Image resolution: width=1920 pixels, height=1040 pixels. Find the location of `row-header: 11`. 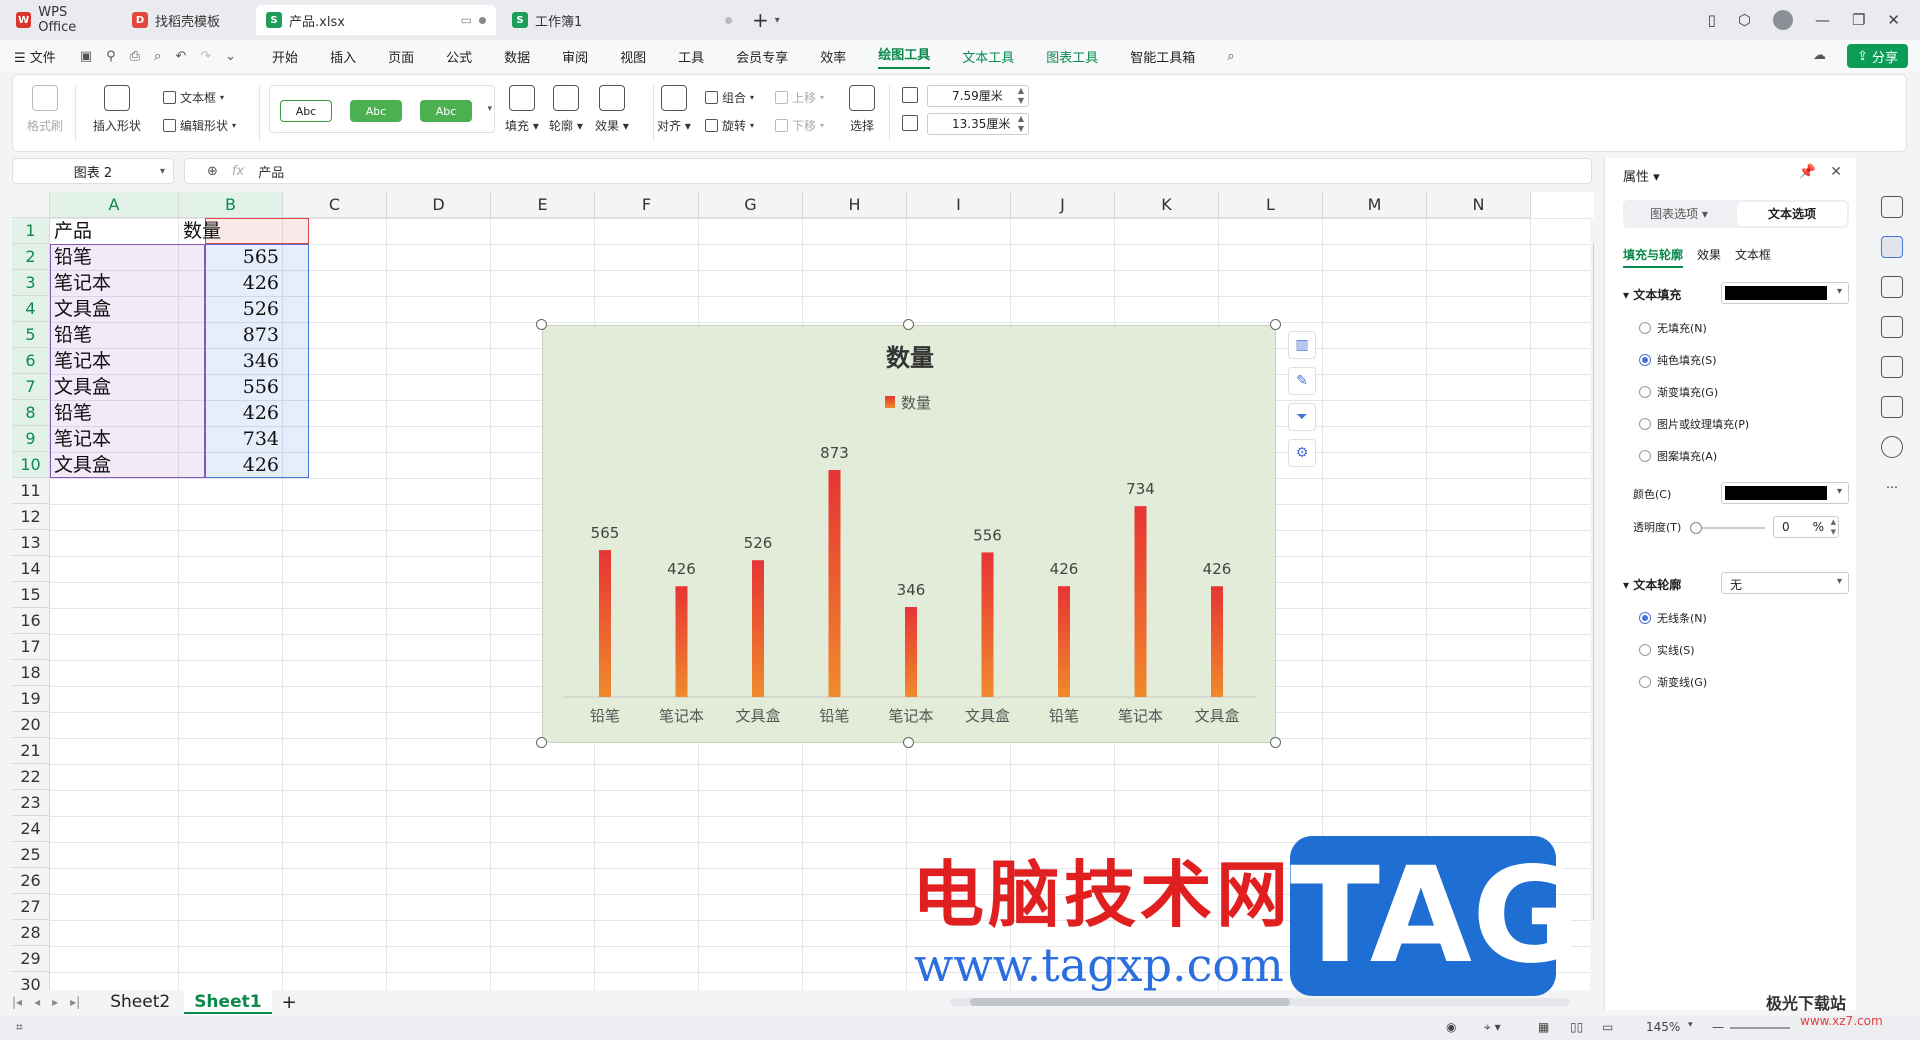

row-header: 11 is located at coordinates (31, 491).